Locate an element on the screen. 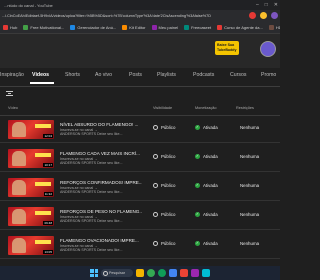 The height and width of the screenshot is (280, 320). tab-promo: Promo is located at coordinates (268, 75).